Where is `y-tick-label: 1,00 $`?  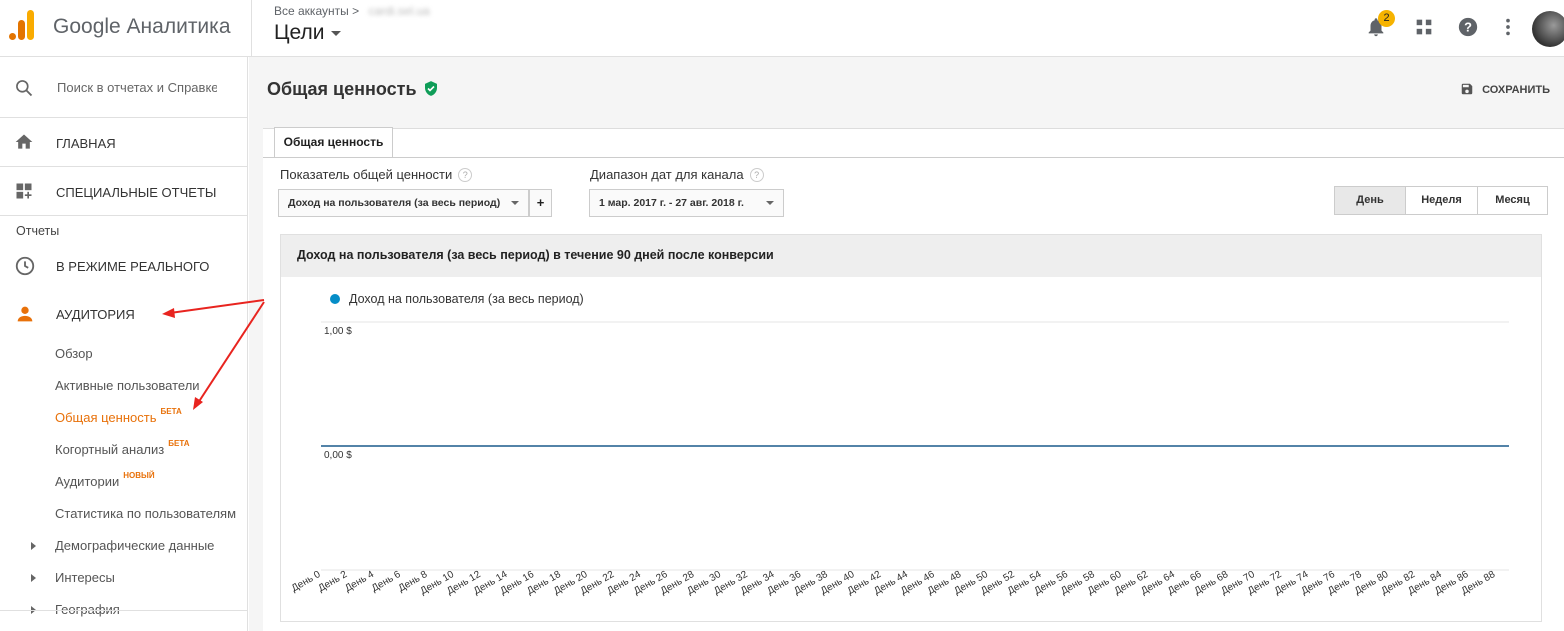 y-tick-label: 1,00 $ is located at coordinates (338, 331).